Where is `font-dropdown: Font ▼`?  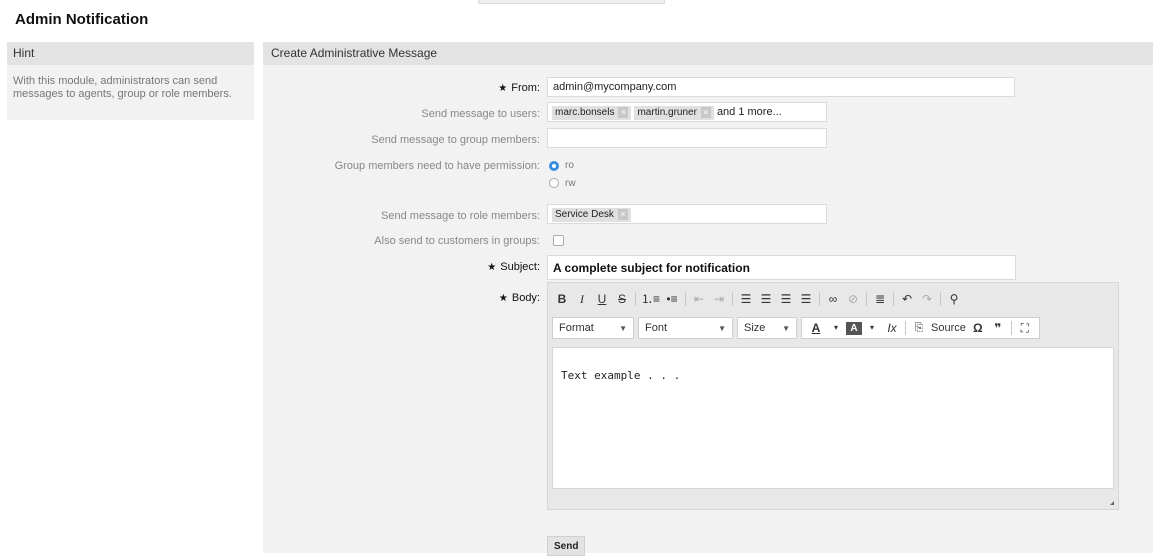
font-dropdown: Font ▼ is located at coordinates (685, 328).